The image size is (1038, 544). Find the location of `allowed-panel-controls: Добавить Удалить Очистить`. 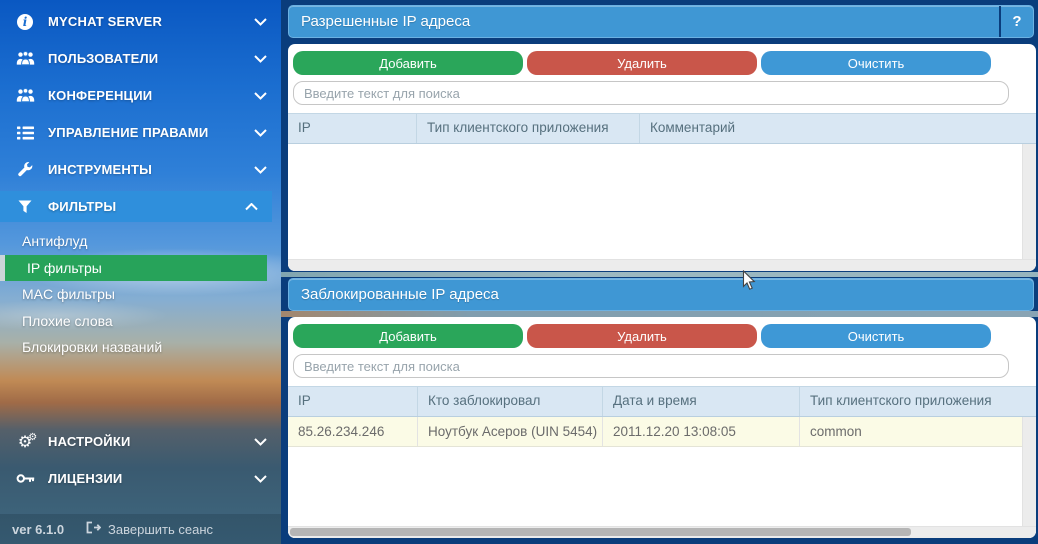

allowed-panel-controls: Добавить Удалить Очистить is located at coordinates (662, 78).